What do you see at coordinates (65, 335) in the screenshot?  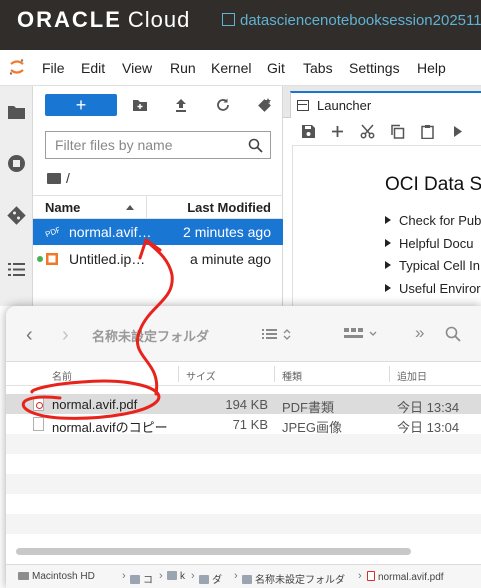 I see `forward-icon: ›` at bounding box center [65, 335].